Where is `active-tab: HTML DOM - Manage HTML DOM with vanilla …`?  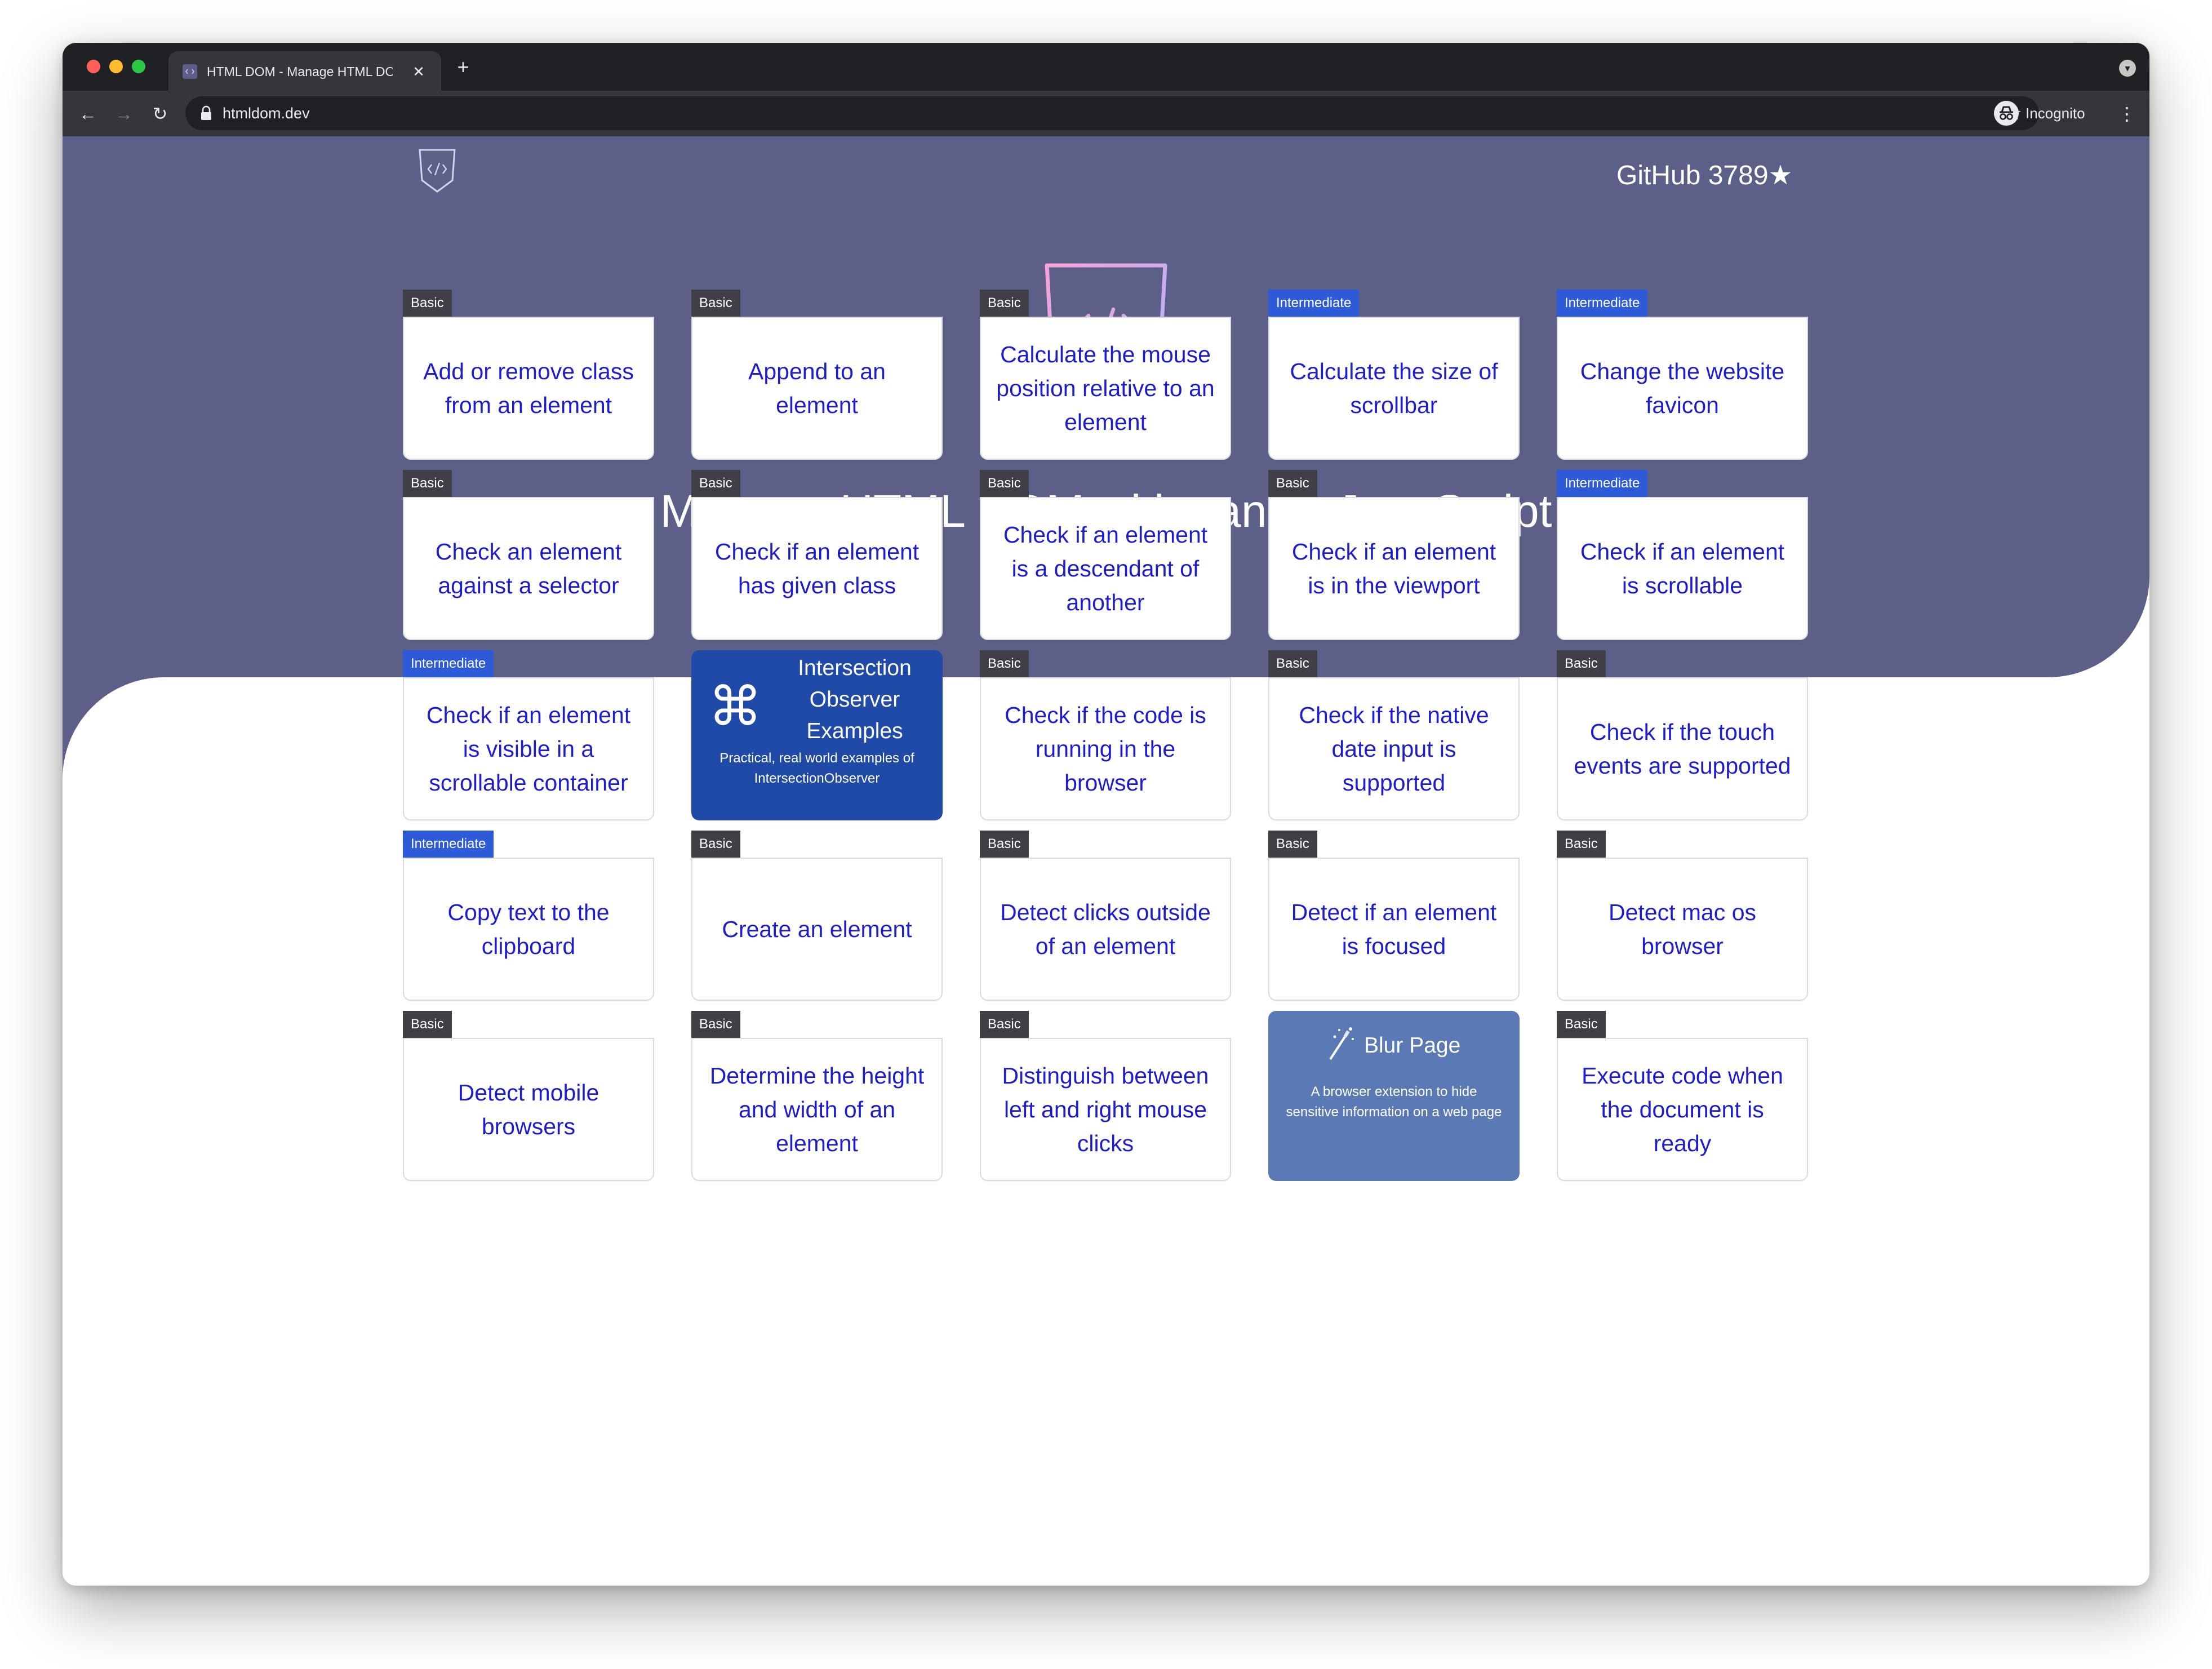 active-tab: HTML DOM - Manage HTML DOM with vanilla … is located at coordinates (304, 71).